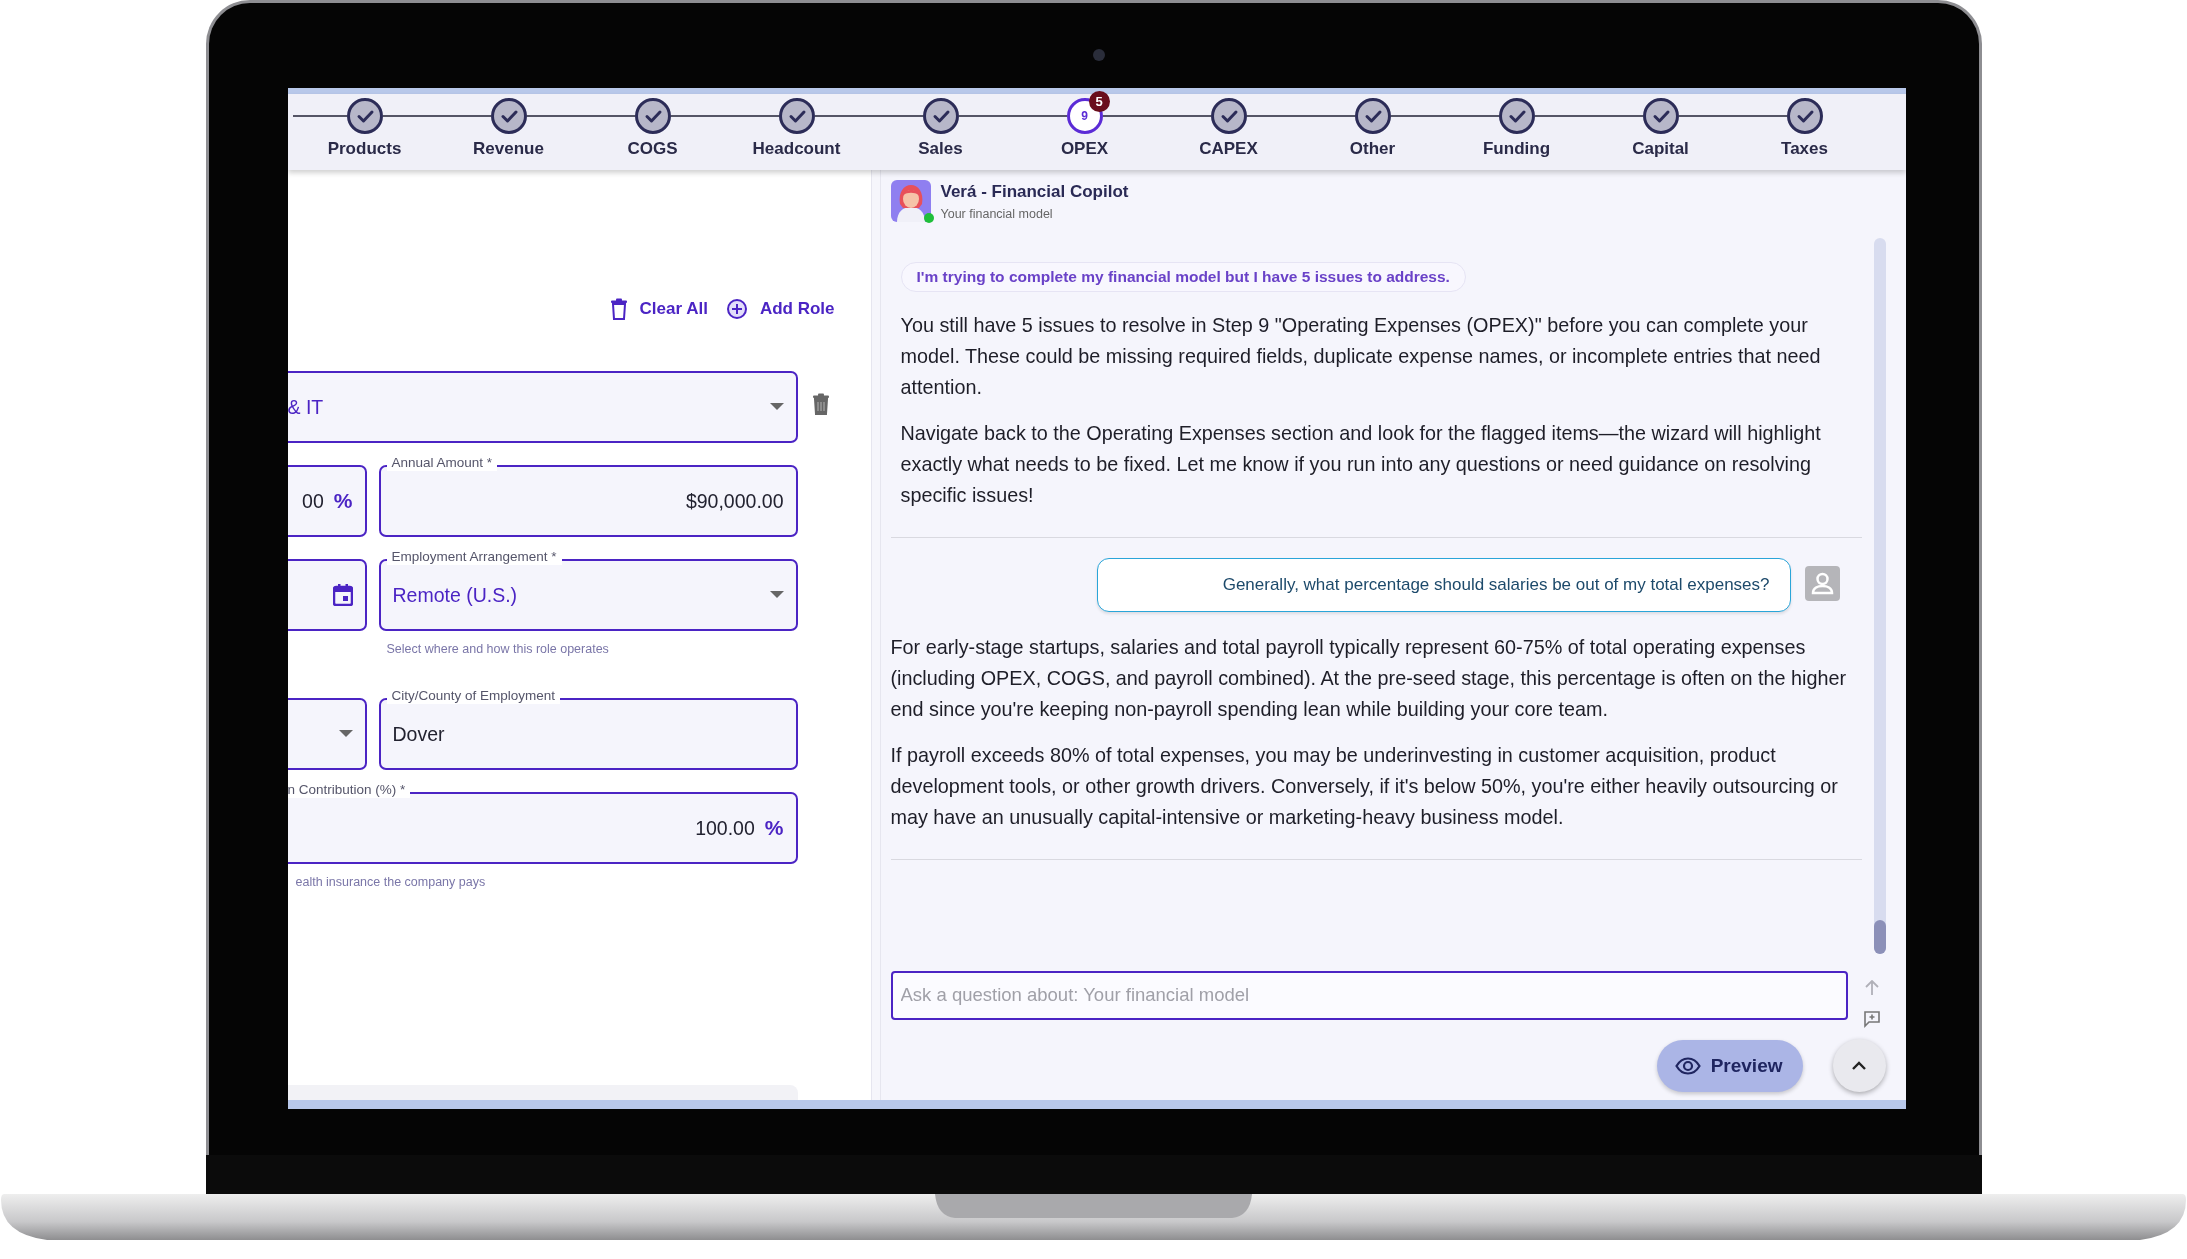  I want to click on step-label: CAPEX, so click(1228, 149).